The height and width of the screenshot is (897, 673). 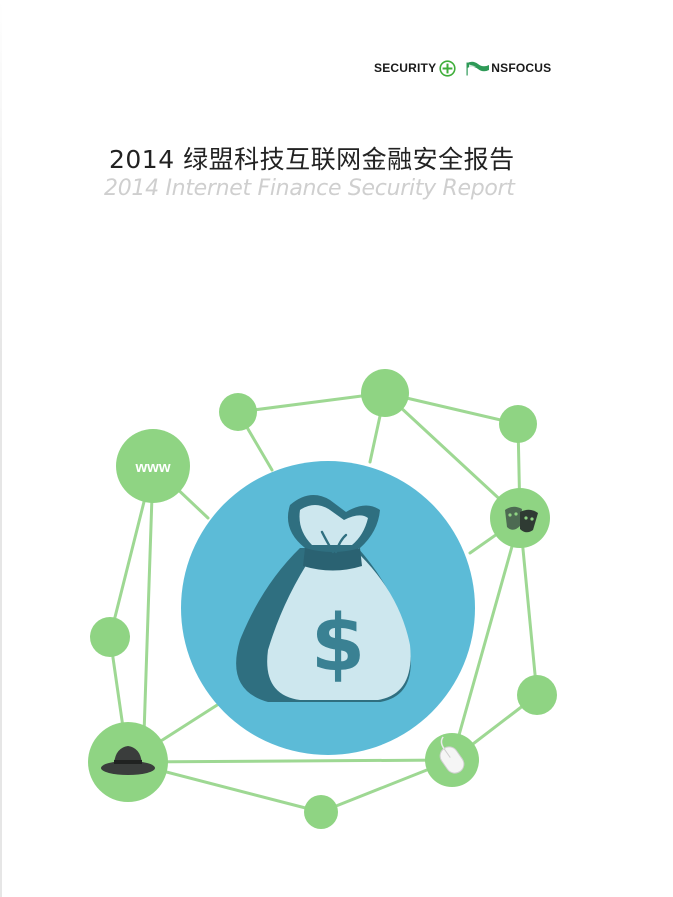 I want to click on node-top, so click(x=385, y=393).